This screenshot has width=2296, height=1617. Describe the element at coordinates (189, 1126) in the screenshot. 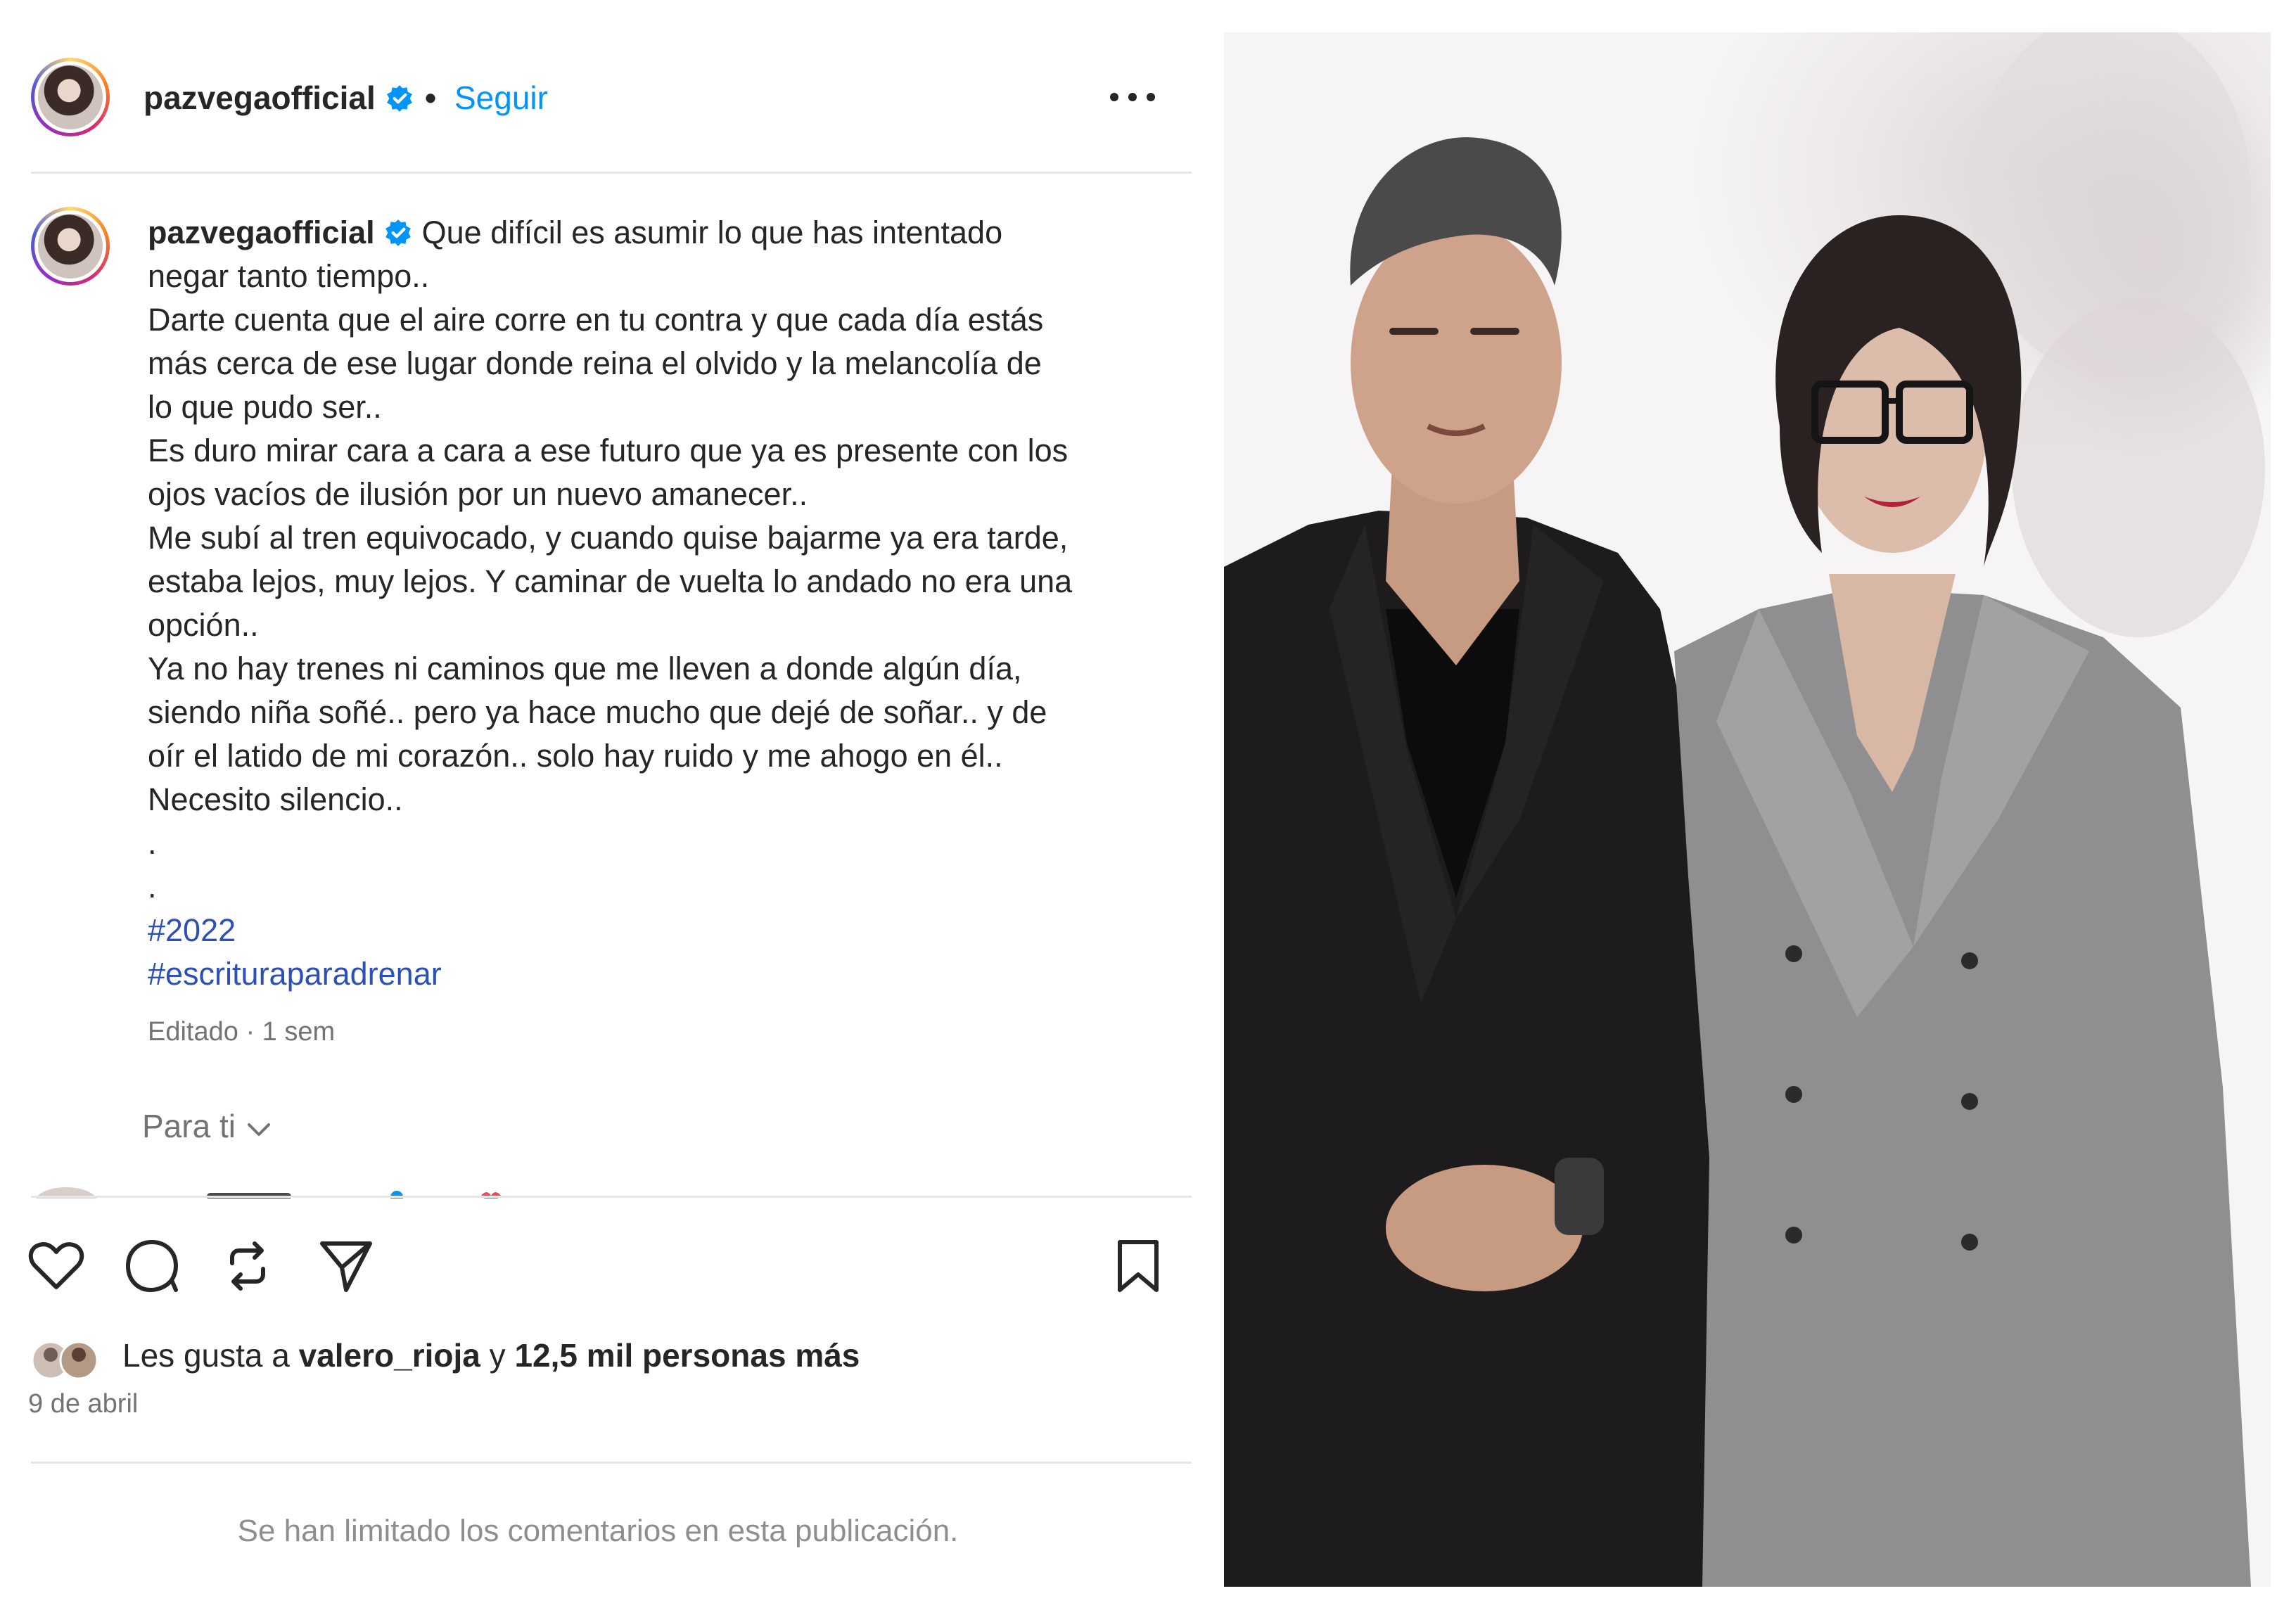

I see `comments-filter-label: Para ti` at that location.